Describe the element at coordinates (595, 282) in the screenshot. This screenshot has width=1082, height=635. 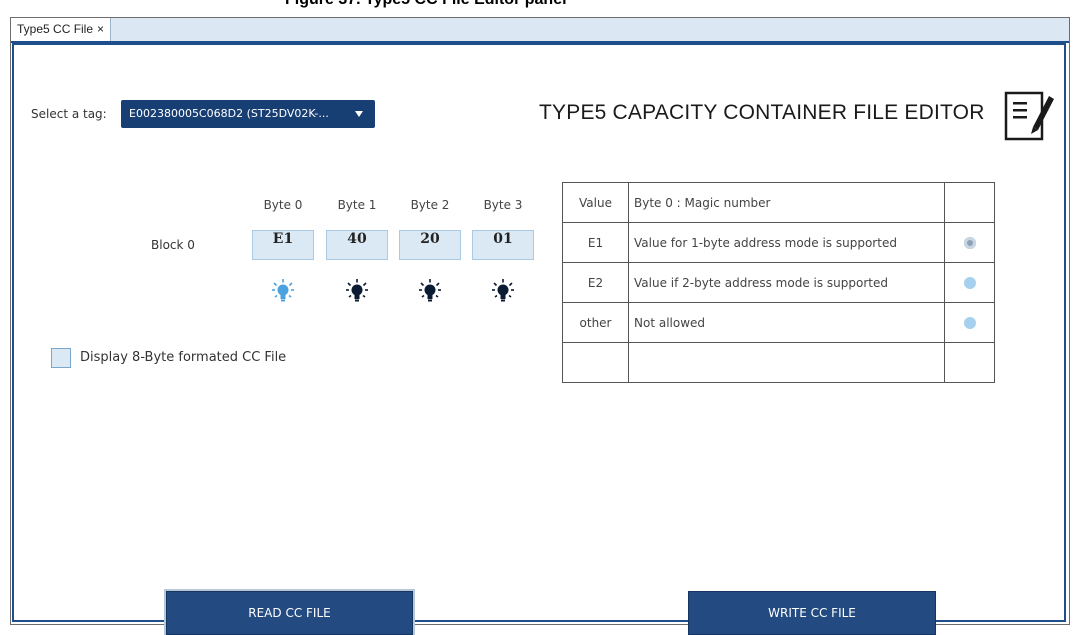
I see `value-cell: E2` at that location.